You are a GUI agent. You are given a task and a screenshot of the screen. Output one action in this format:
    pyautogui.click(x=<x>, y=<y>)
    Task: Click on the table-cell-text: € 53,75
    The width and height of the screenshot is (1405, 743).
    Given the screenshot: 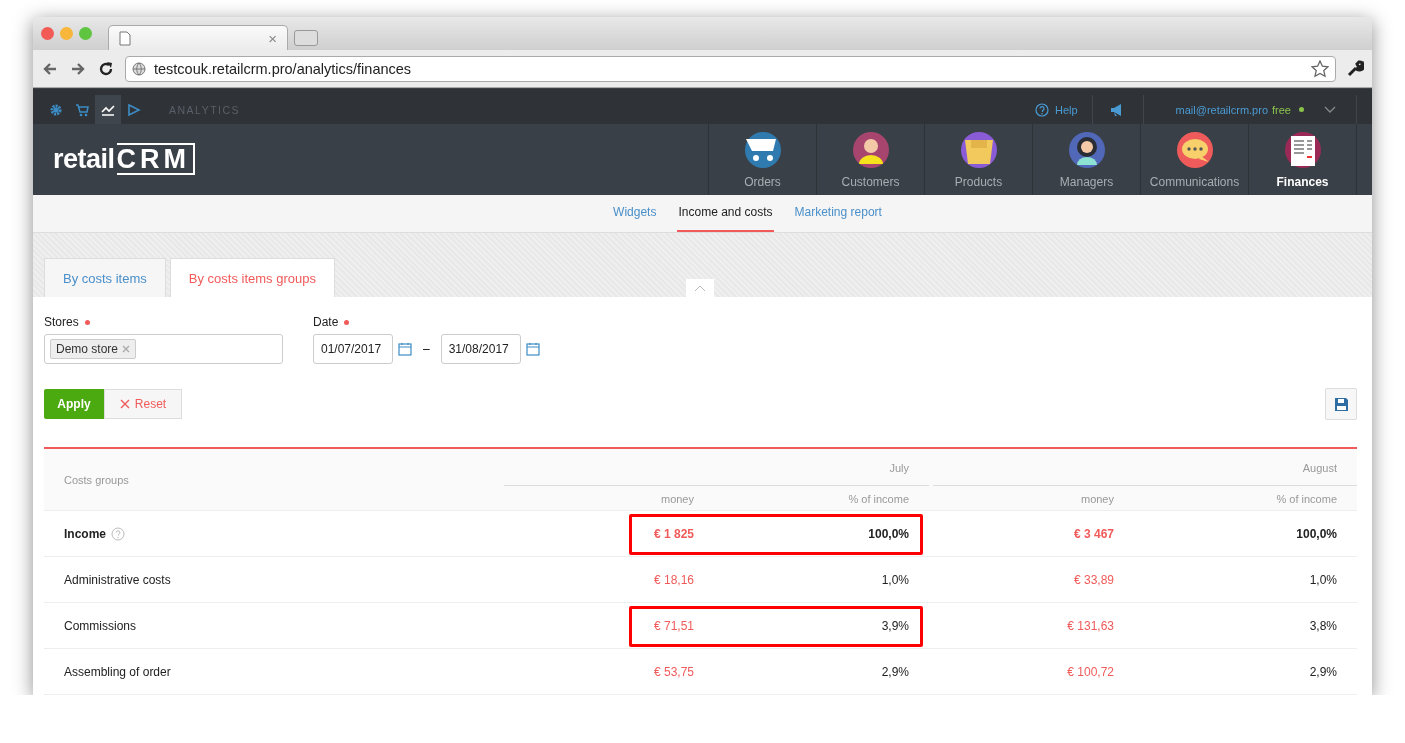 What is the action you would take?
    pyautogui.click(x=673, y=671)
    